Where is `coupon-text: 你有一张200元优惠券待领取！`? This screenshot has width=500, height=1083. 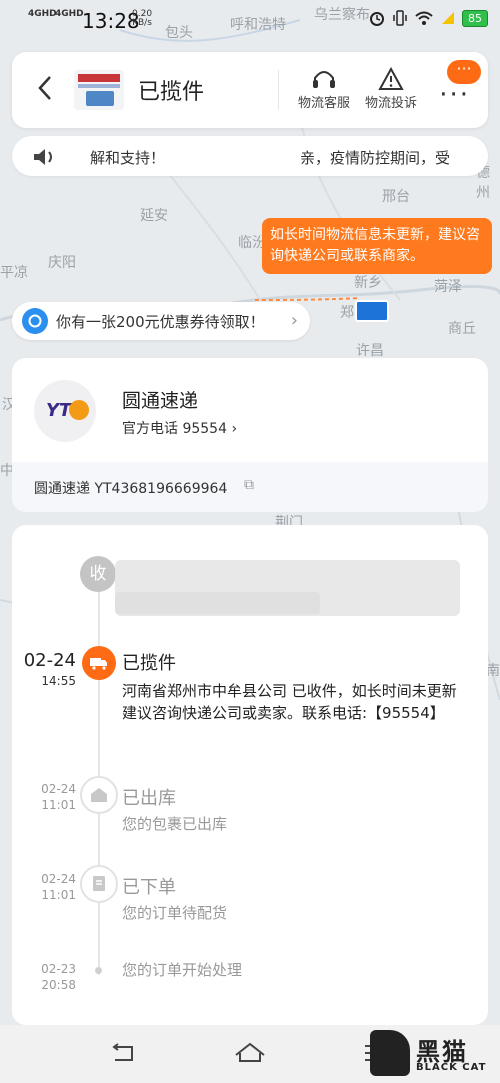 coupon-text: 你有一张200元优惠券待领取！ is located at coordinates (160, 322).